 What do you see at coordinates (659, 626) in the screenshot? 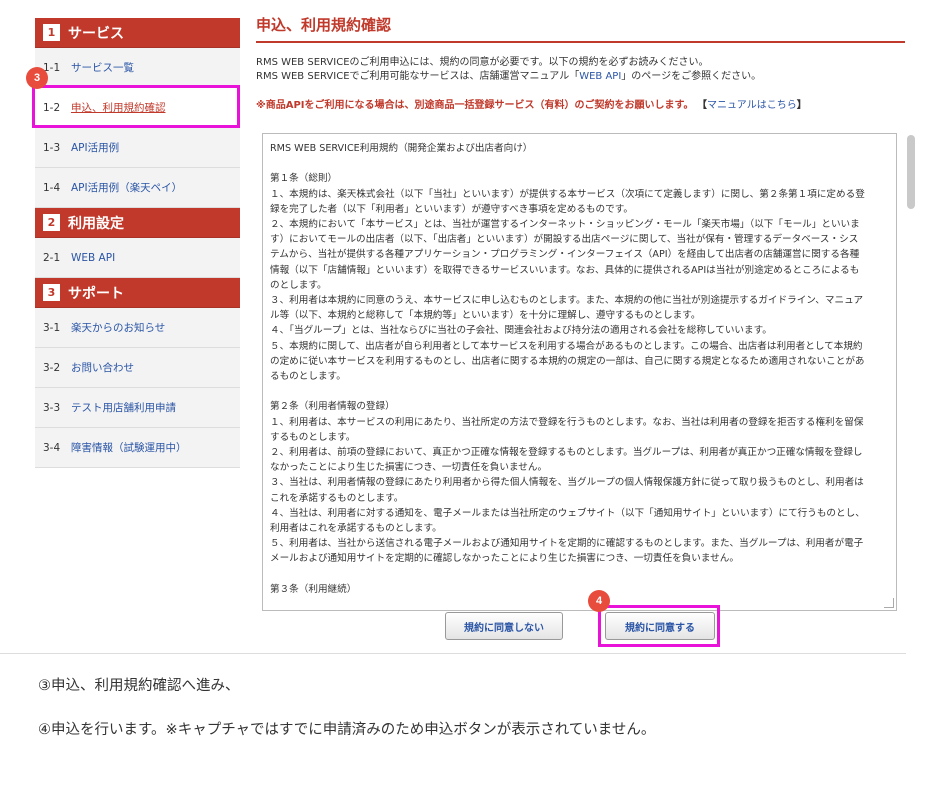
I see `step4-highlight-box` at bounding box center [659, 626].